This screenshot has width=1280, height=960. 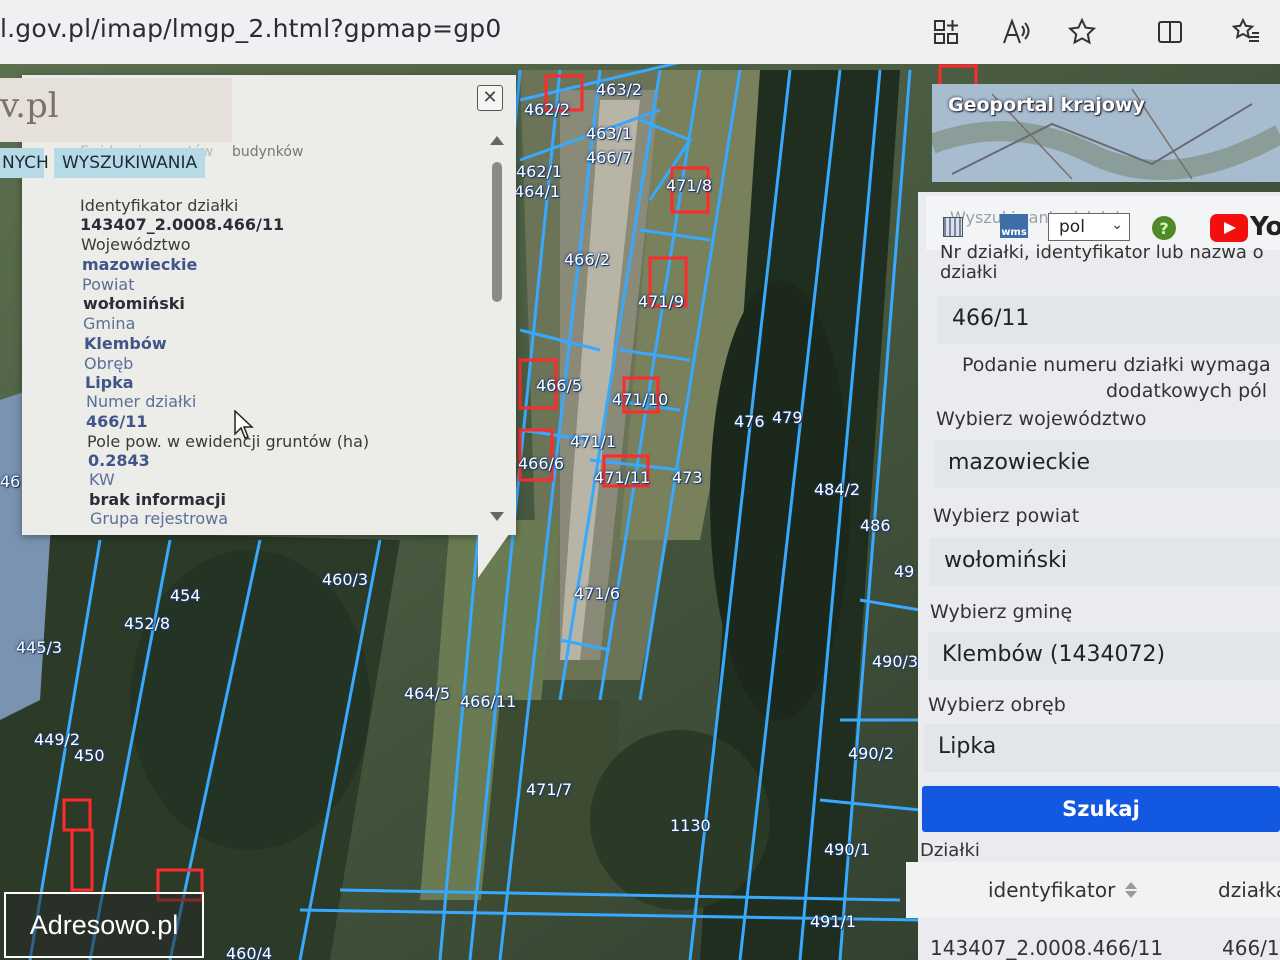 What do you see at coordinates (345, 579) in the screenshot?
I see `plot-label: 460/3` at bounding box center [345, 579].